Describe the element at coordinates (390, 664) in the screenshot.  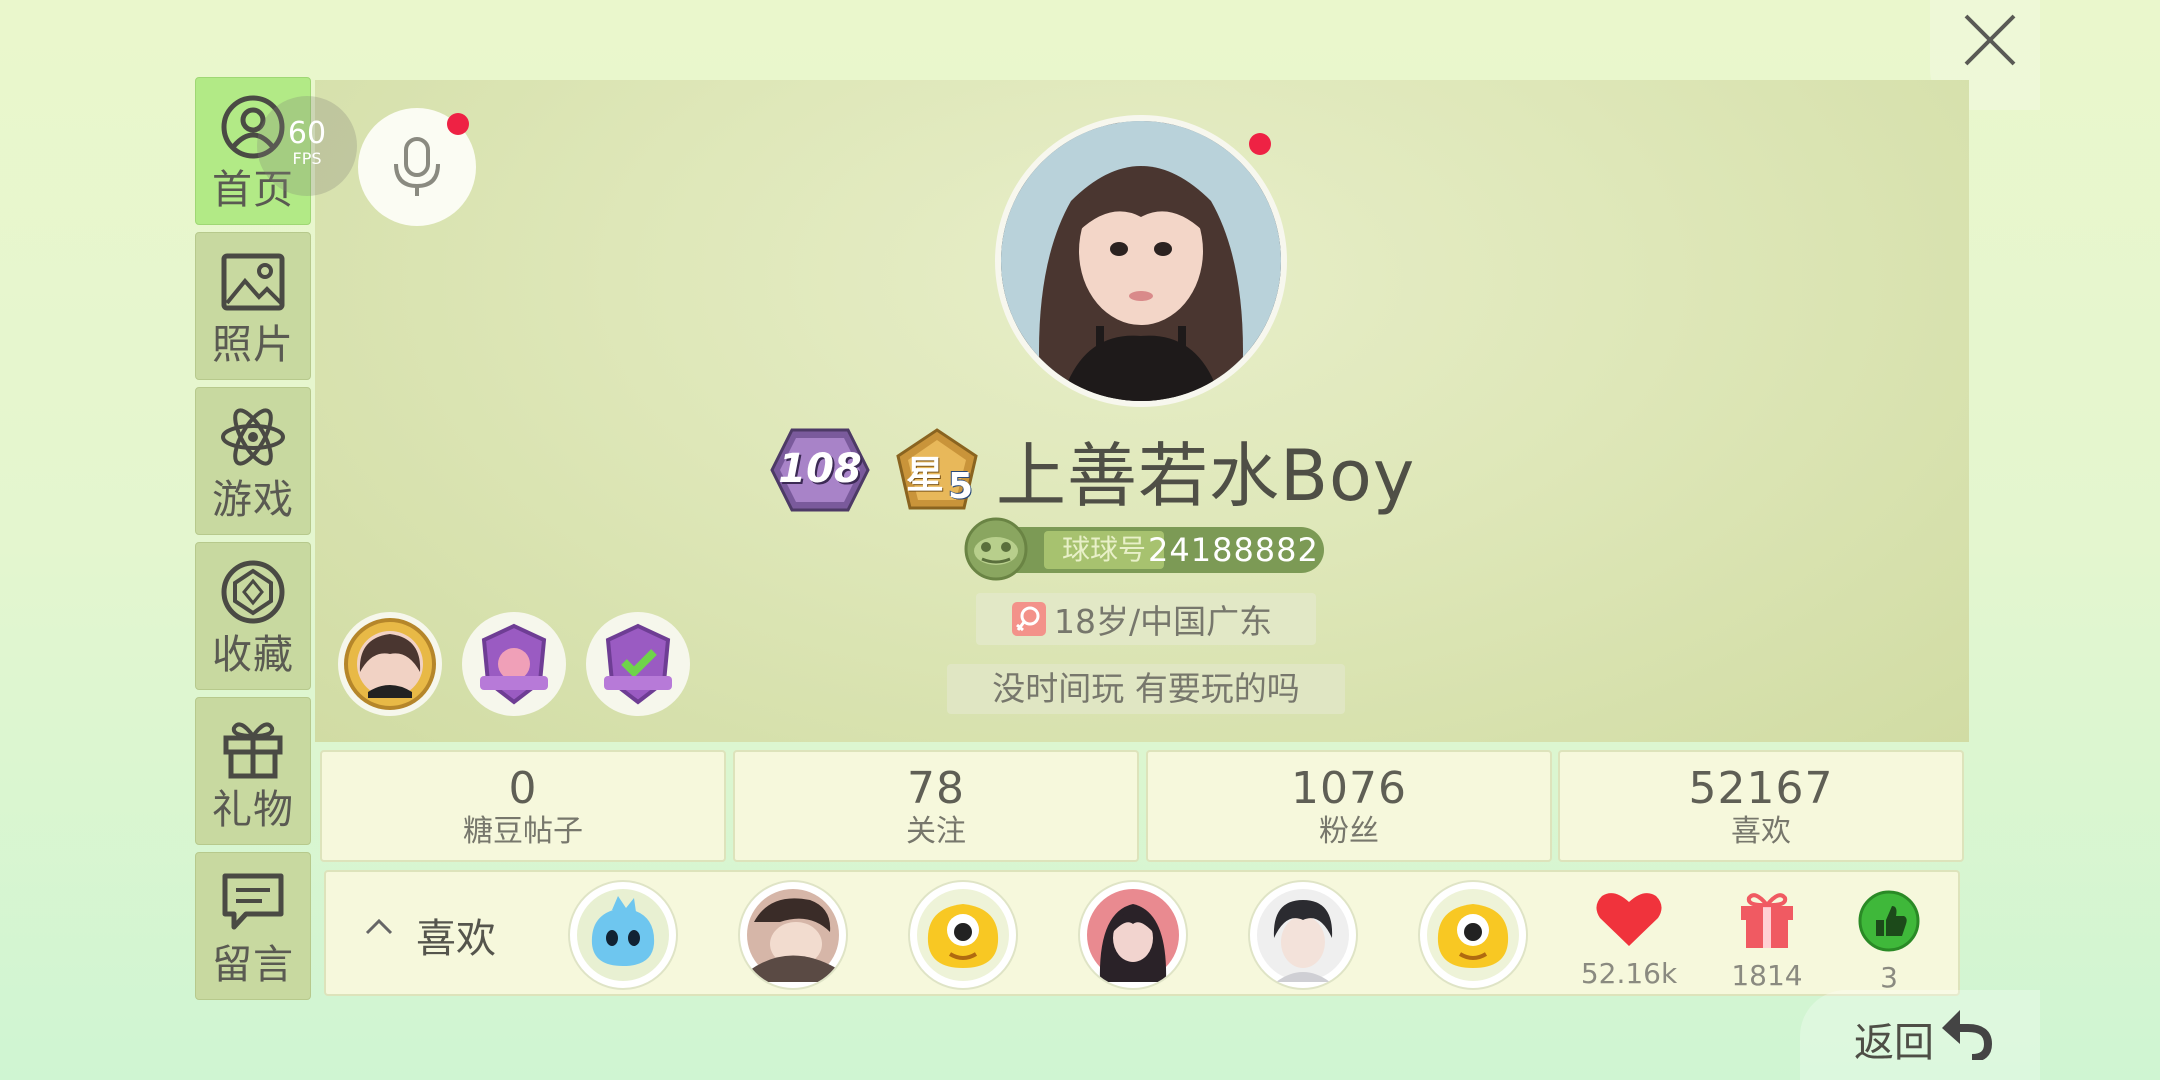
I see `avatar-frame-medal` at that location.